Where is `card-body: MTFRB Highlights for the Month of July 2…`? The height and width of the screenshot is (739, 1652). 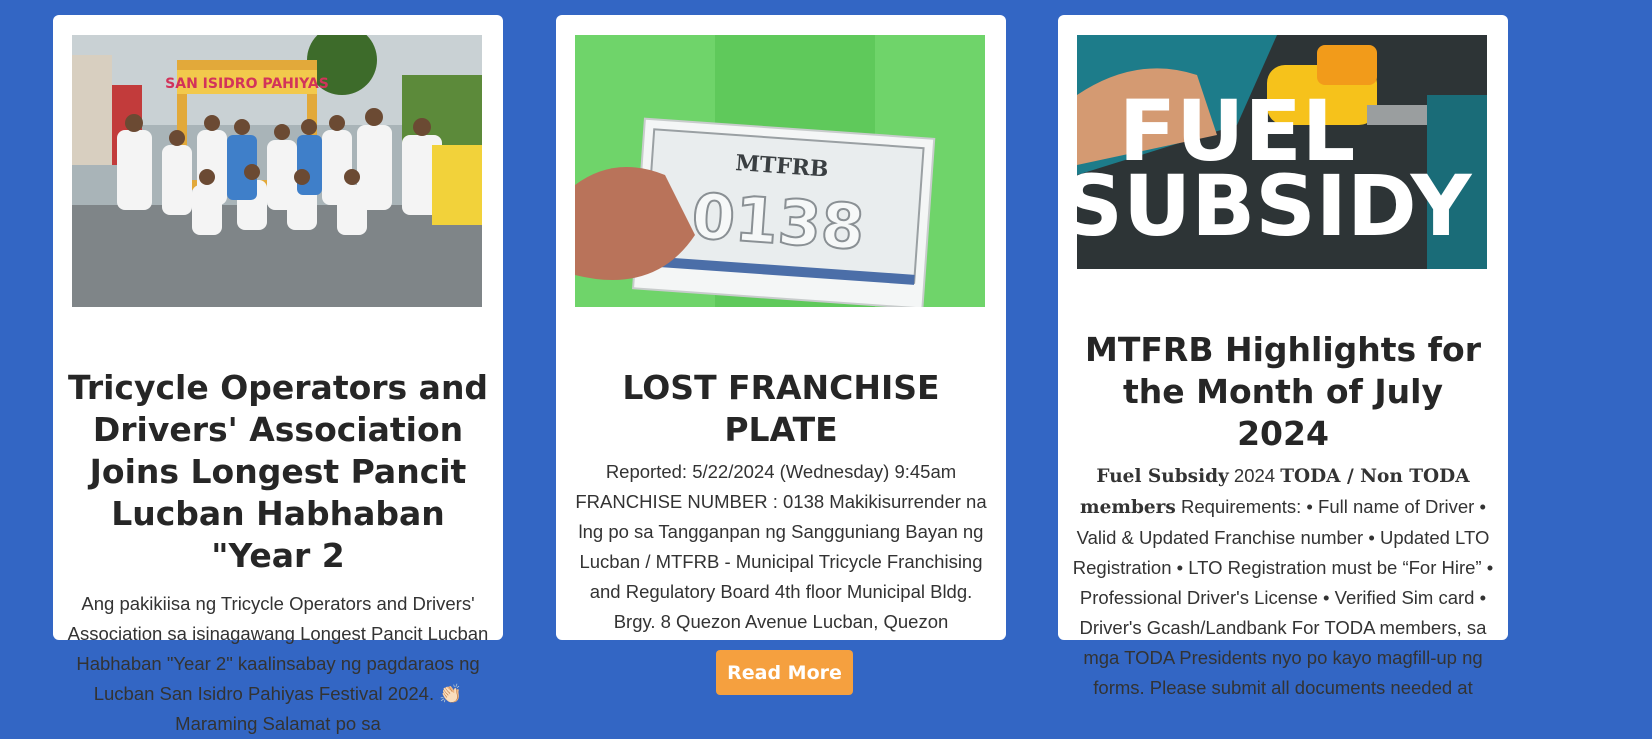 card-body: MTFRB Highlights for the Month of July 2… is located at coordinates (1283, 516).